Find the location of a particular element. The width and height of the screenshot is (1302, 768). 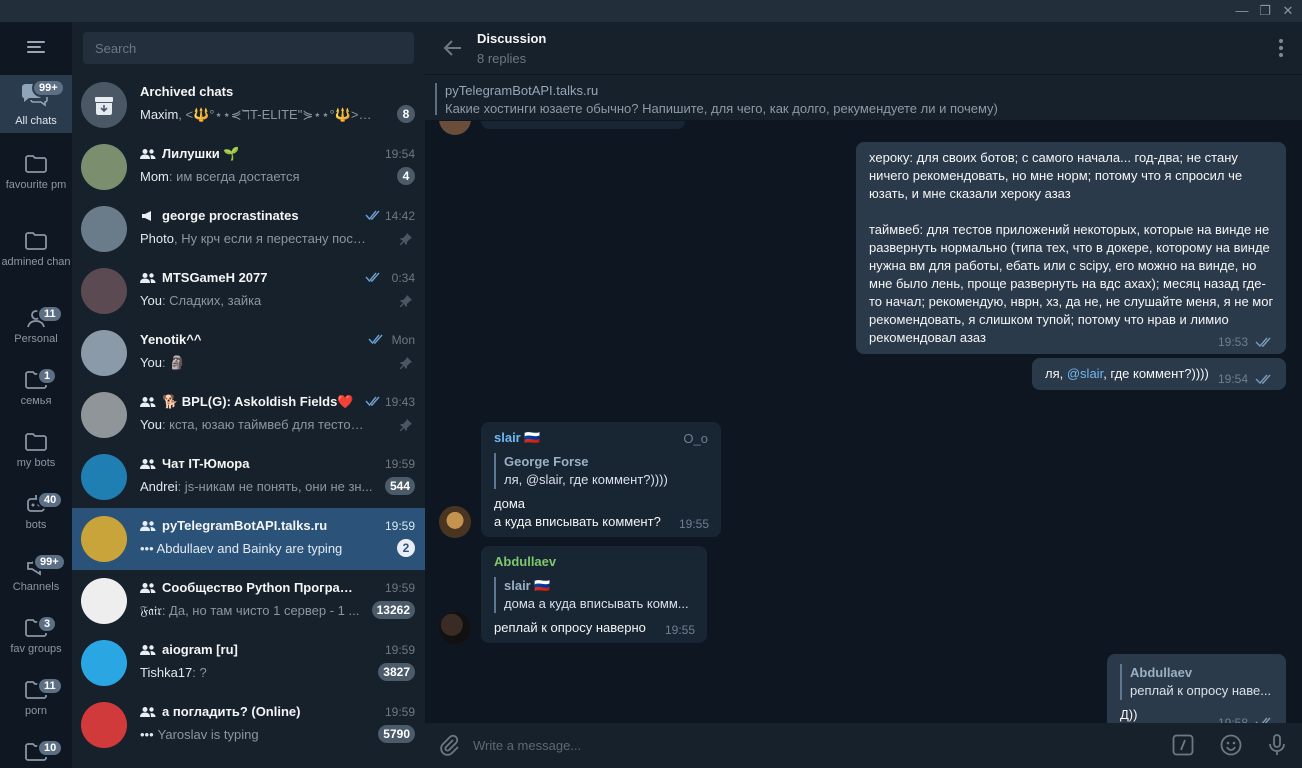

folder-label: porn is located at coordinates (36, 711).